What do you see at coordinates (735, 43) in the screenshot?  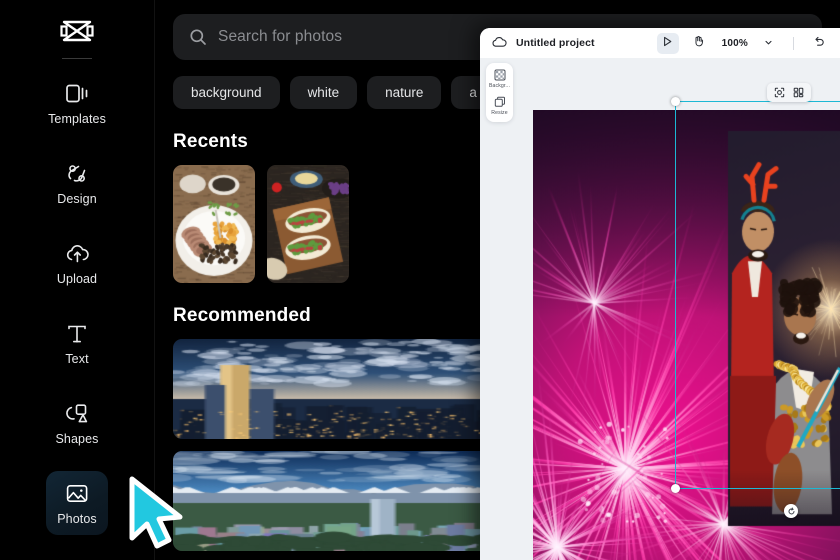 I see `zoom-level-value: 100%` at bounding box center [735, 43].